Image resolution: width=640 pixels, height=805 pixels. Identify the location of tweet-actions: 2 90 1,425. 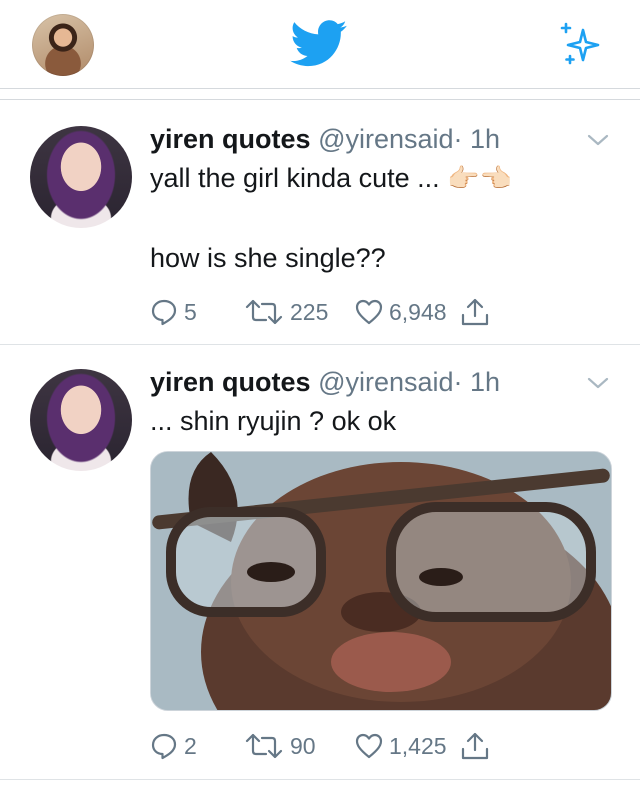
(325, 746).